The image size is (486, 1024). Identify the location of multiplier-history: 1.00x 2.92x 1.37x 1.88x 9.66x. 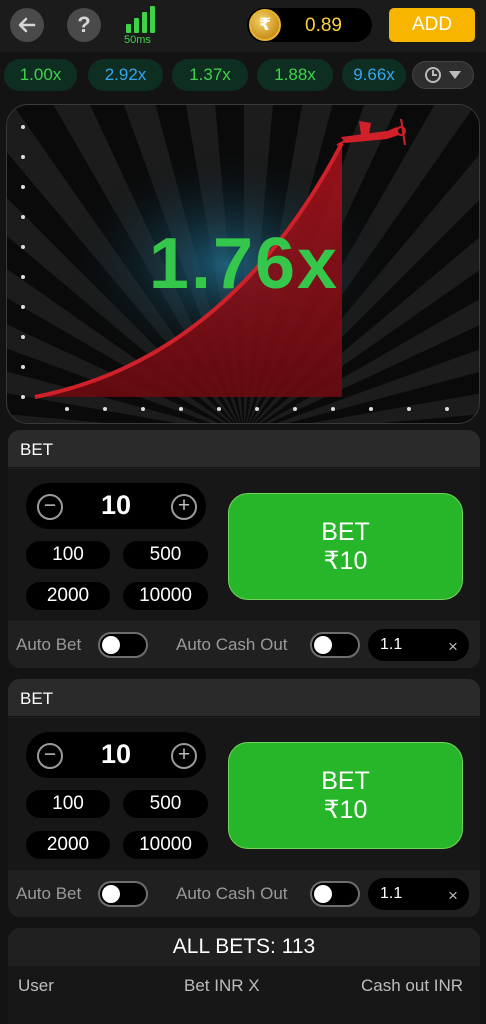
(243, 76).